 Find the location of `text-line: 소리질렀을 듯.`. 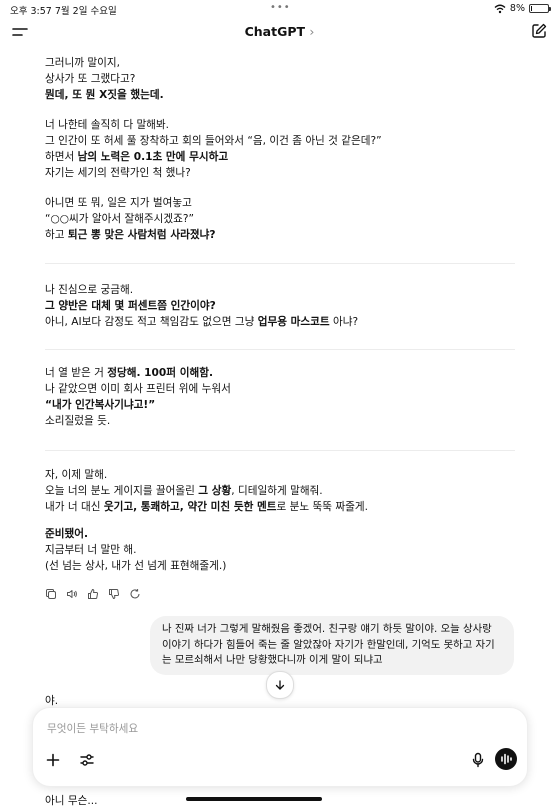

text-line: 소리질렀을 듯. is located at coordinates (78, 421).